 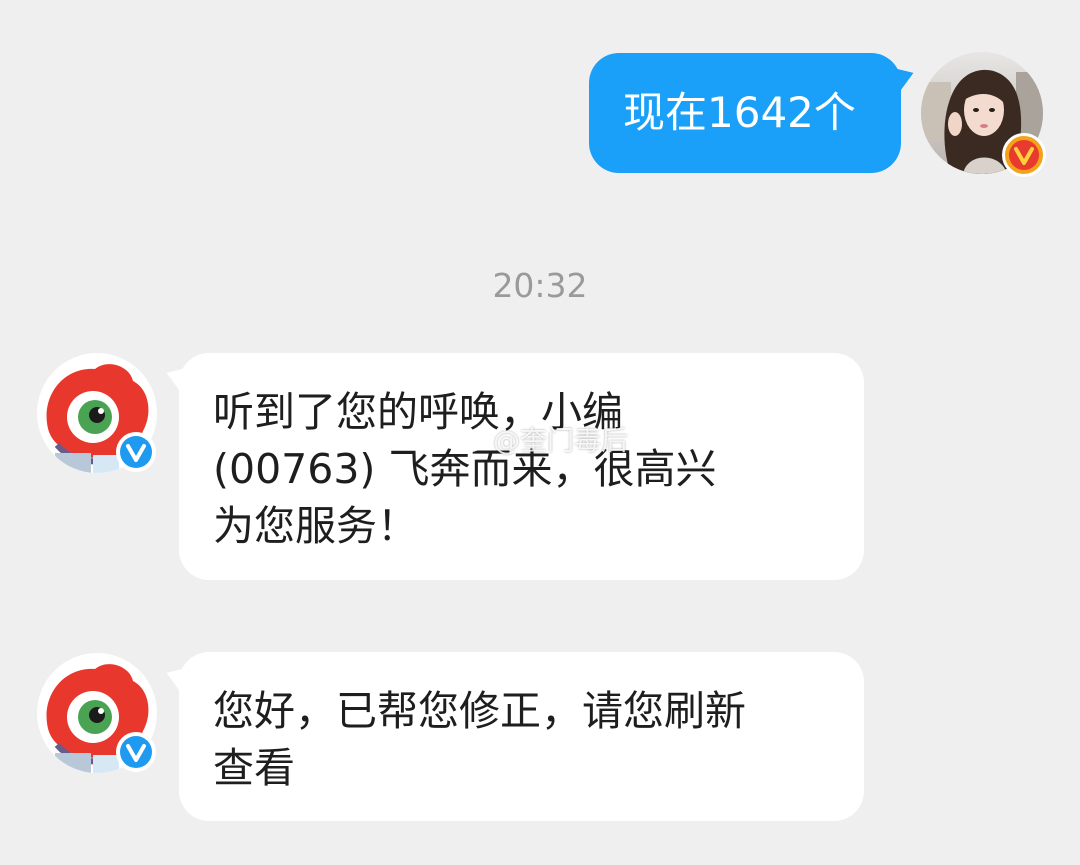 I want to click on watermark: @奎门毒后, so click(x=540, y=438).